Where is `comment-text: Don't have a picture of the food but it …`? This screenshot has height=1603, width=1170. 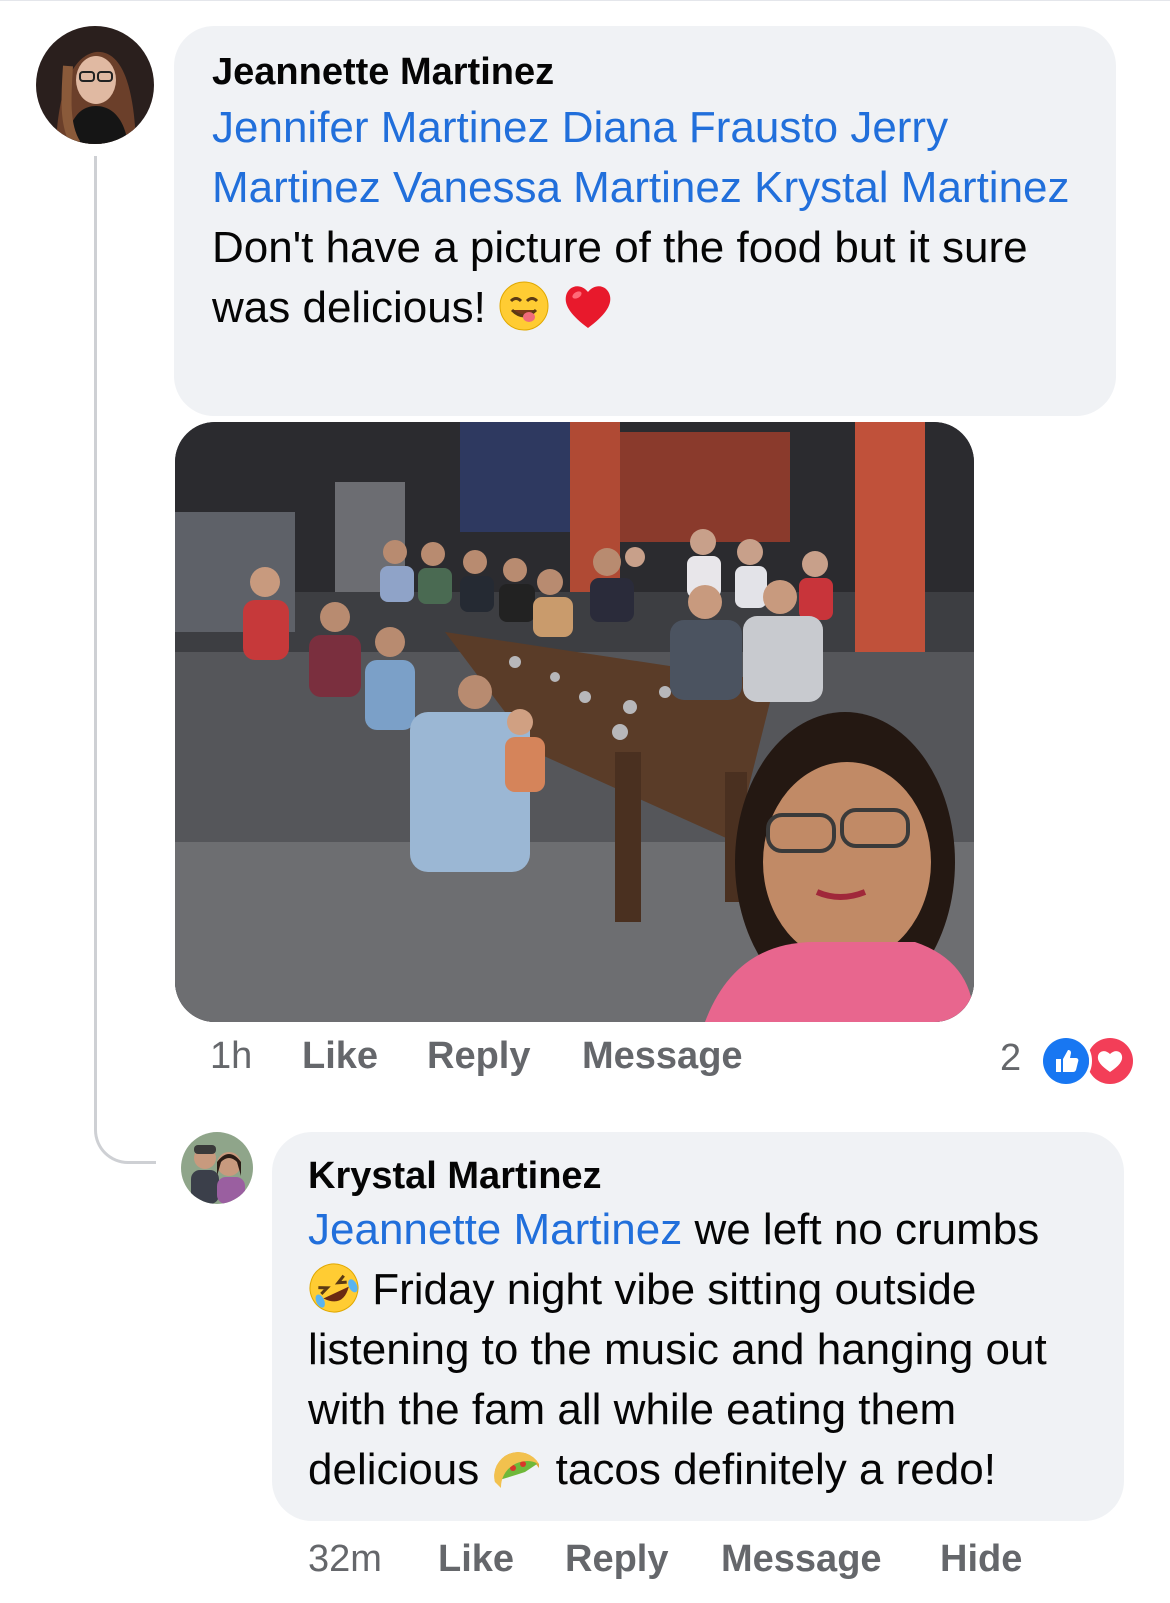
comment-text: Don't have a picture of the food but it … is located at coordinates (620, 277).